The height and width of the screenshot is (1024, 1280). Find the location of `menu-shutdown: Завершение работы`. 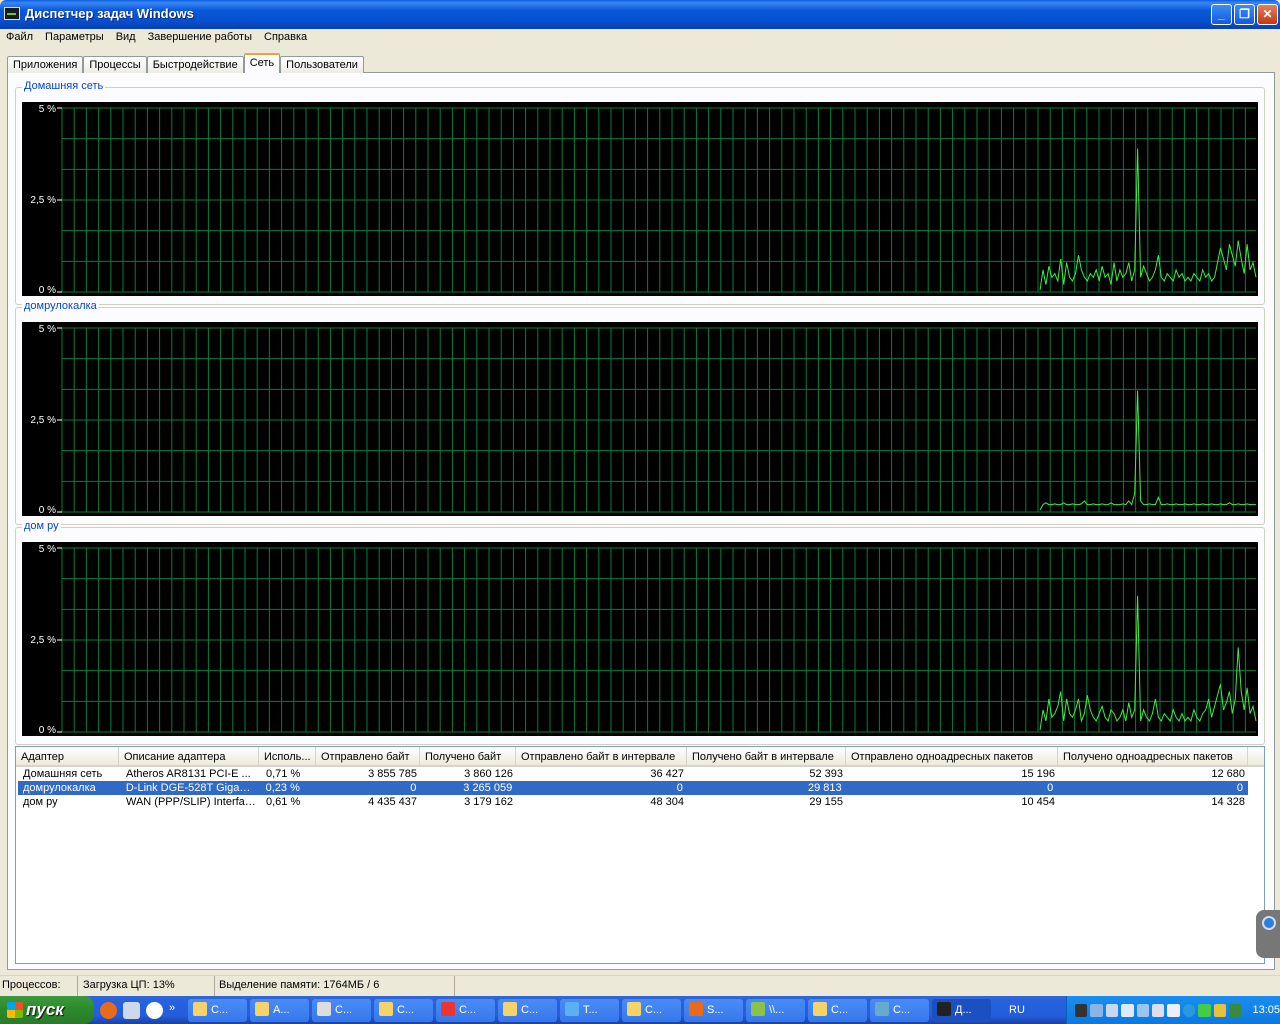

menu-shutdown: Завершение работы is located at coordinates (200, 39).